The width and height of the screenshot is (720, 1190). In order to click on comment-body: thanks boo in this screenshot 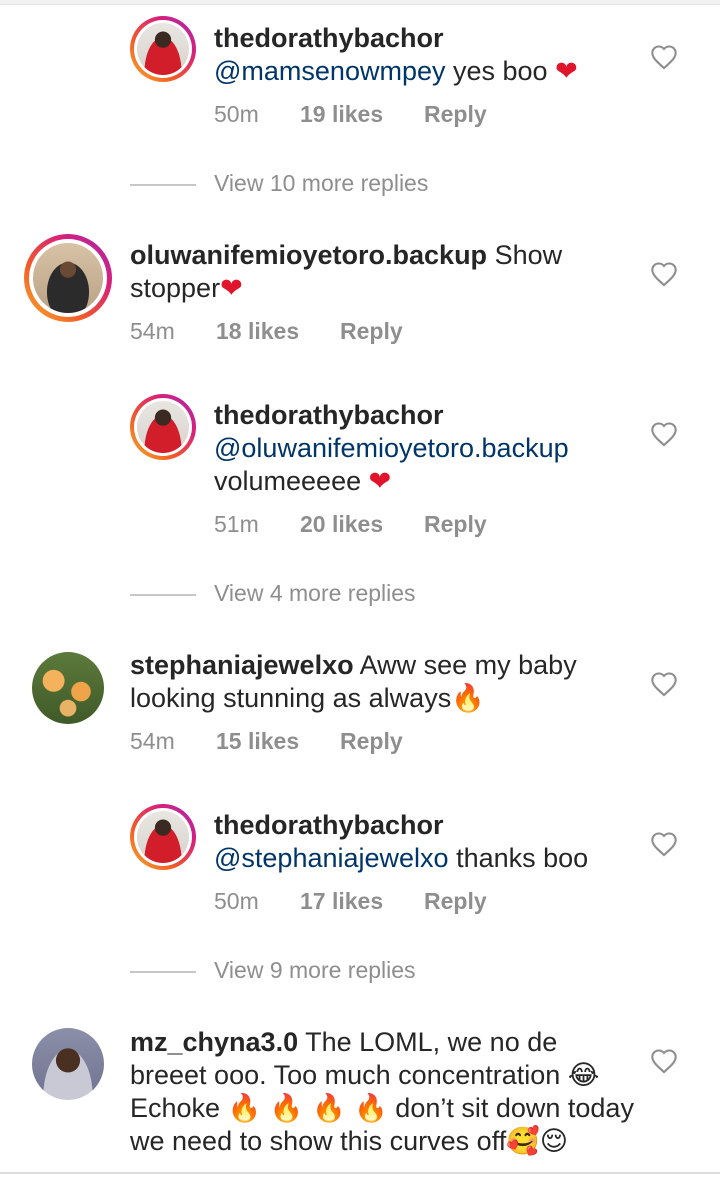, I will do `click(518, 858)`.